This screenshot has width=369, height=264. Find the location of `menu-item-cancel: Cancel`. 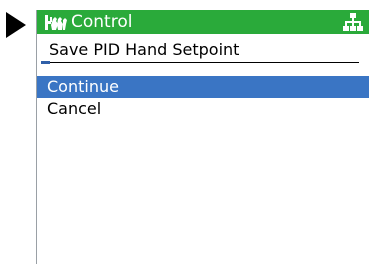

menu-item-cancel: Cancel is located at coordinates (203, 109).